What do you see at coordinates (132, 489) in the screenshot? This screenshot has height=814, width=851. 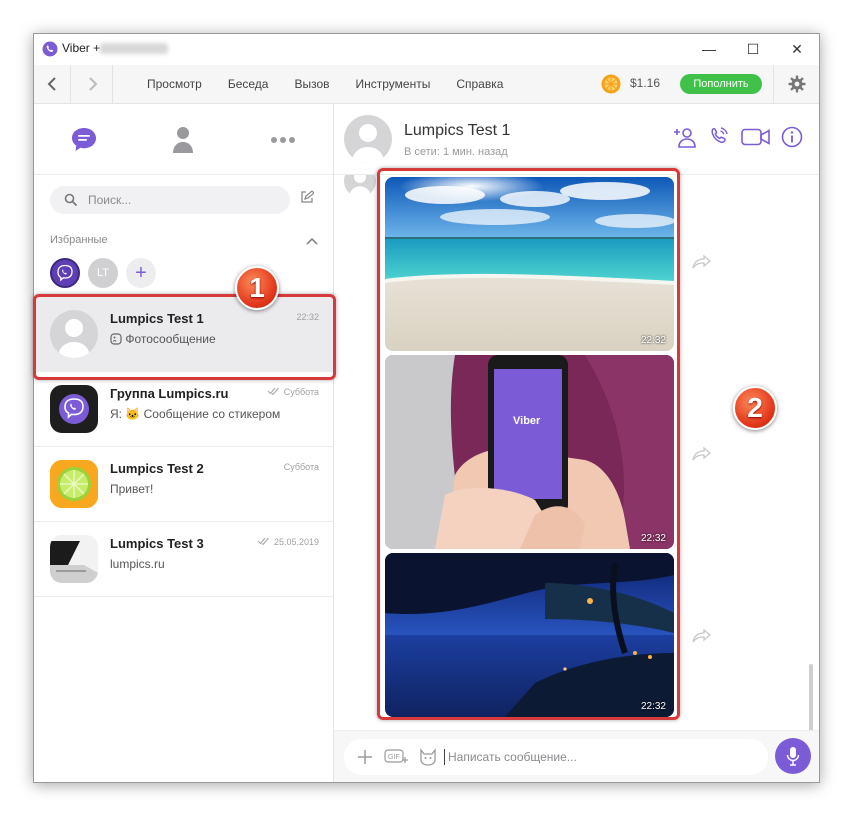 I see `chat-preview-text: Привет!` at bounding box center [132, 489].